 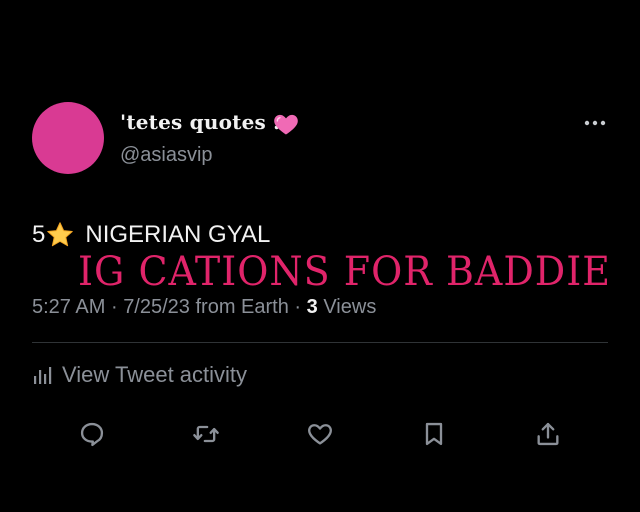 I want to click on more-options-icon, so click(x=595, y=123).